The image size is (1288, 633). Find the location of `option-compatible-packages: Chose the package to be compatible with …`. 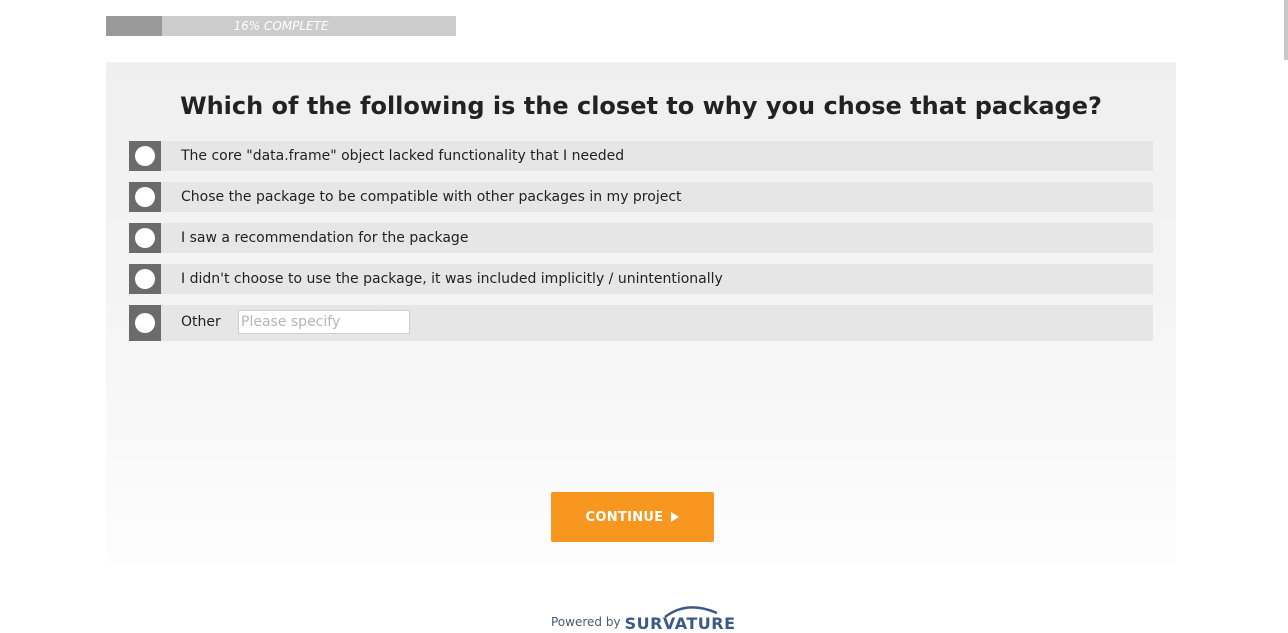

option-compatible-packages: Chose the package to be compatible with … is located at coordinates (641, 197).